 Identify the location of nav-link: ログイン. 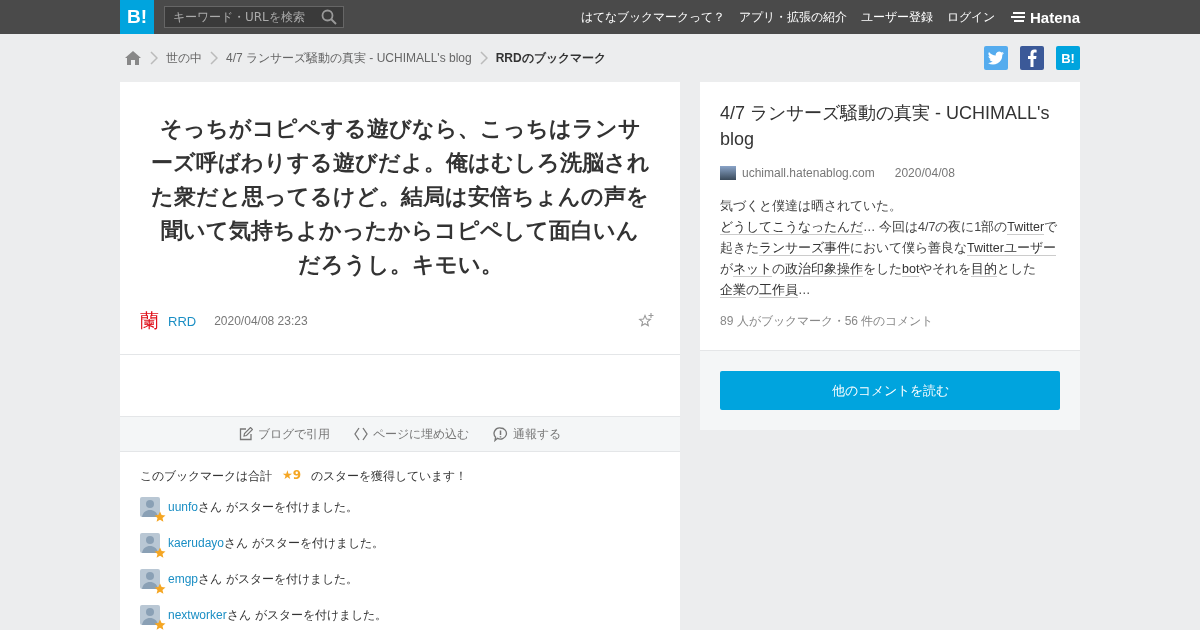
(970, 17).